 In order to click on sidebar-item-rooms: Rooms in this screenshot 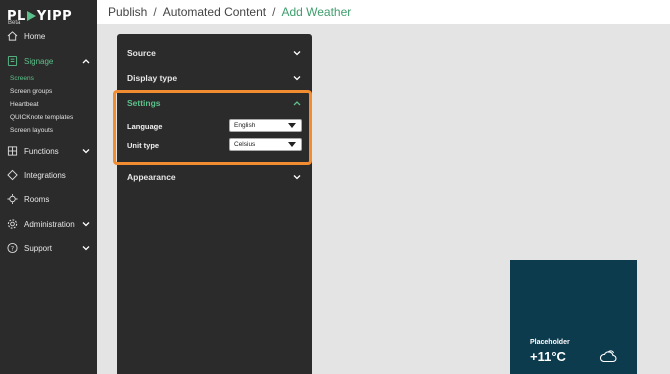, I will do `click(48, 199)`.